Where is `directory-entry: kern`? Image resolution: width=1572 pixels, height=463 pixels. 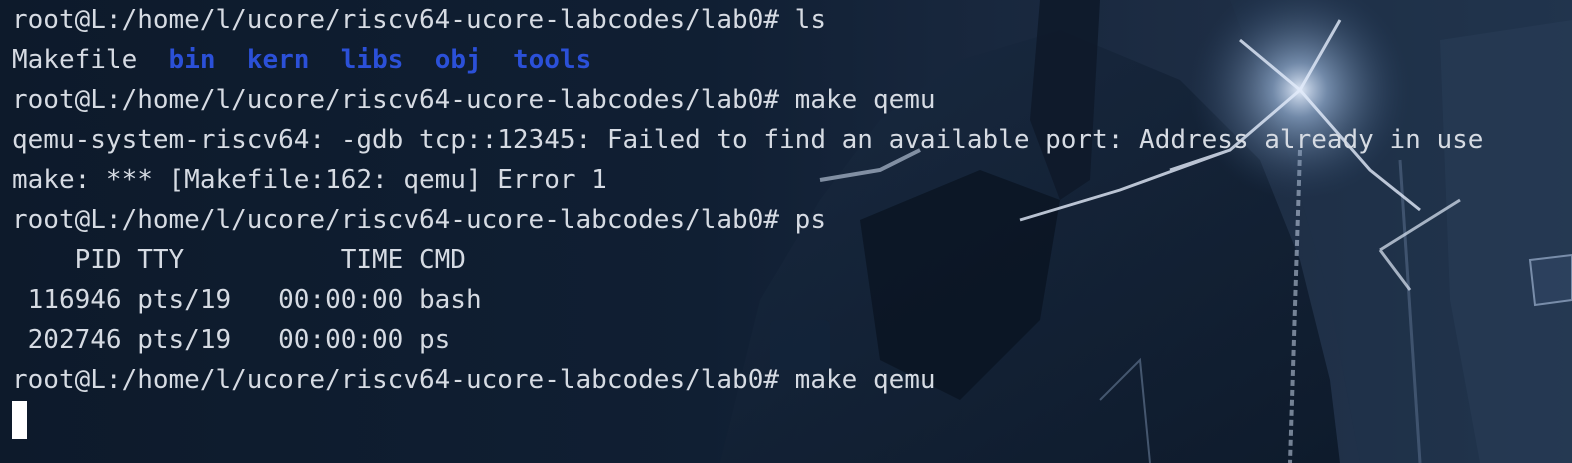
directory-entry: kern is located at coordinates (278, 60).